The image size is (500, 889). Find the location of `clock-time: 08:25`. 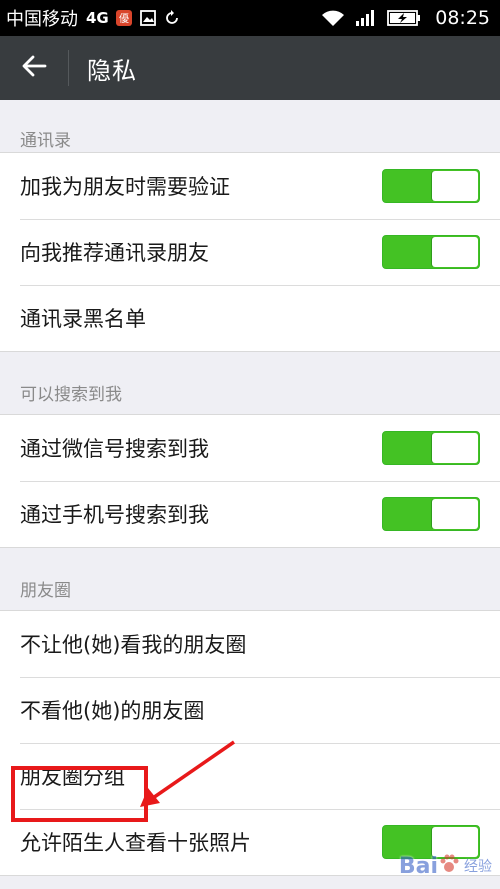

clock-time: 08:25 is located at coordinates (462, 18).